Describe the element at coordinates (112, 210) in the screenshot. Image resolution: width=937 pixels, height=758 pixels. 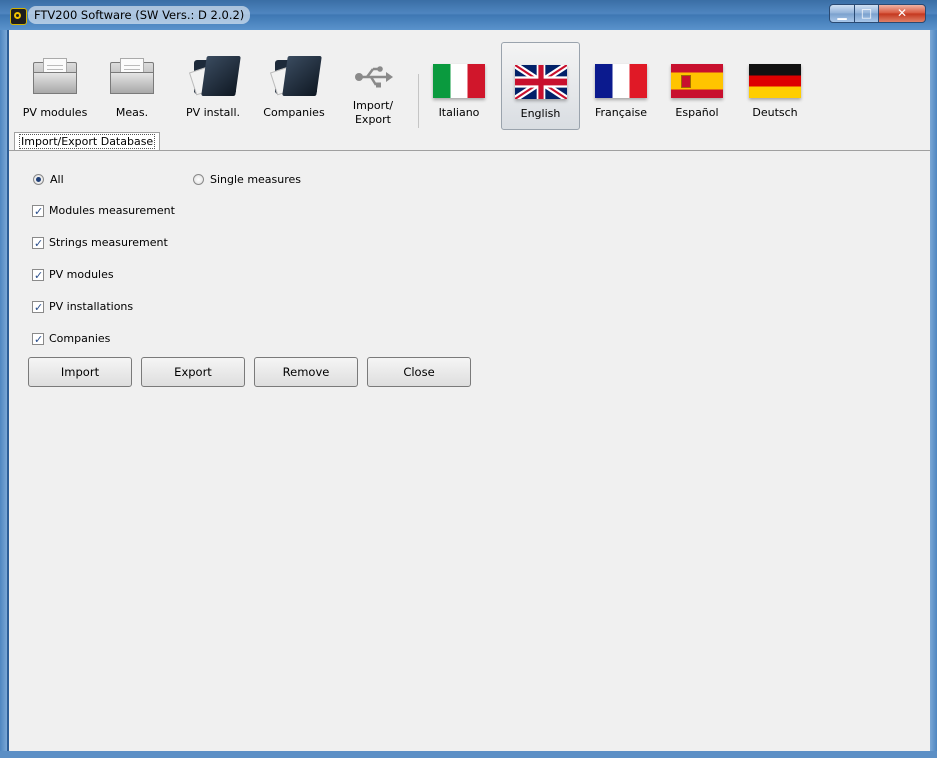
I see `checkbox-label: Modules measurement` at that location.